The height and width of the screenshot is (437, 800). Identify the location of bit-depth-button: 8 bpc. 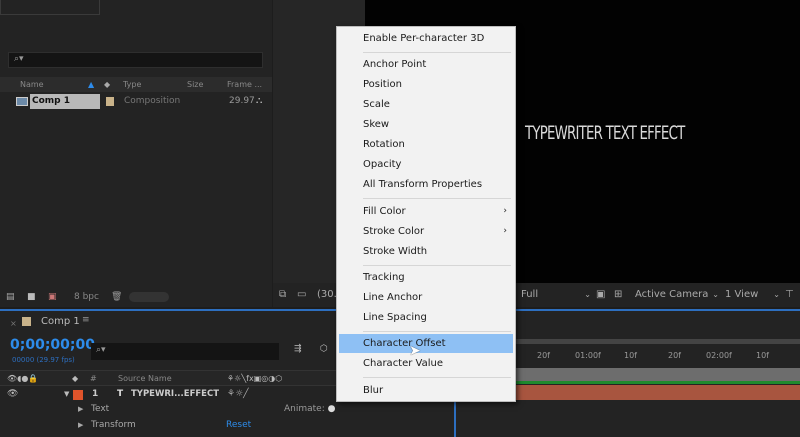
(86, 297).